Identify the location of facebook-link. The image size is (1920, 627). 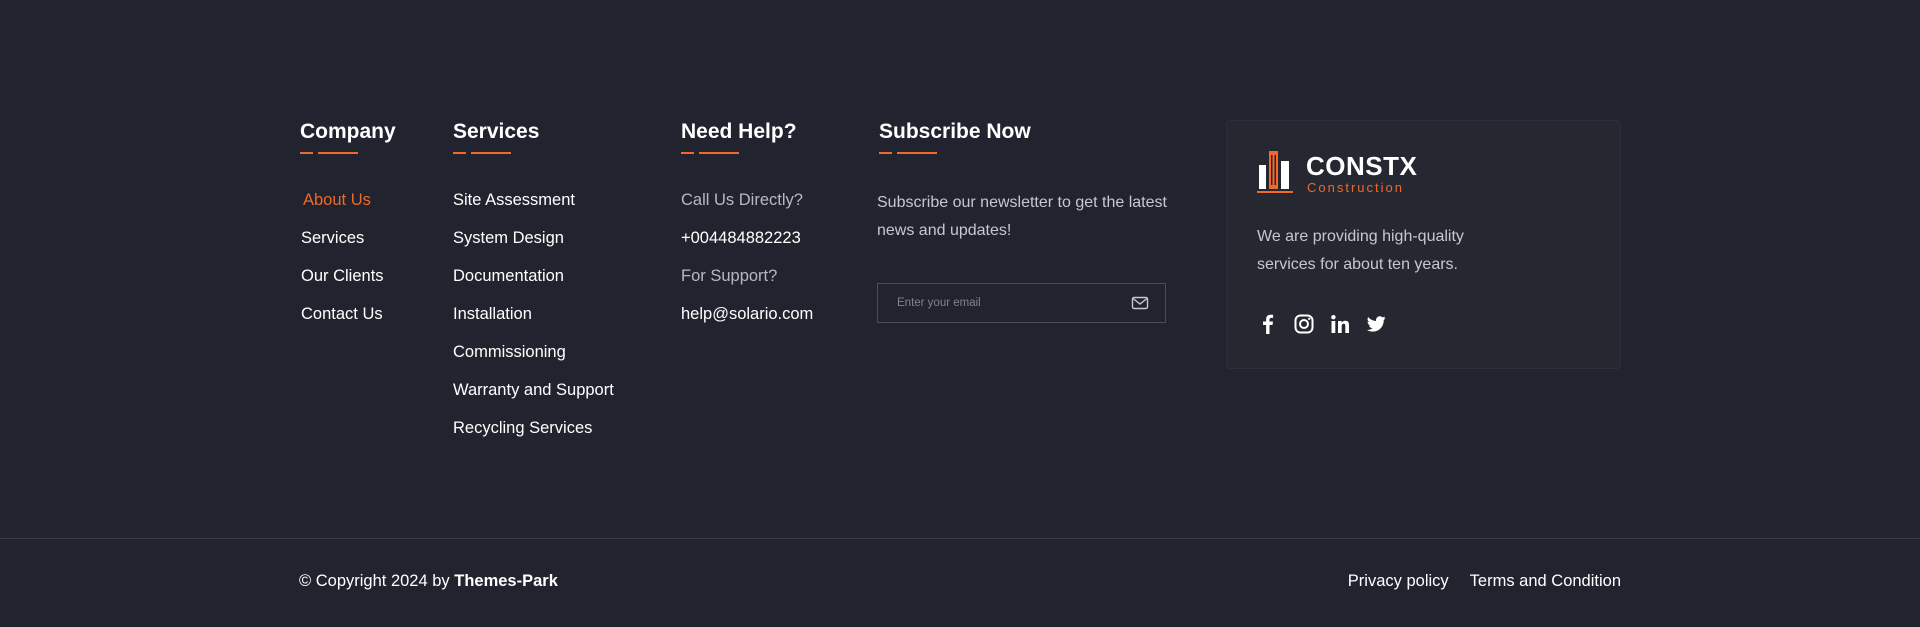
(1268, 324).